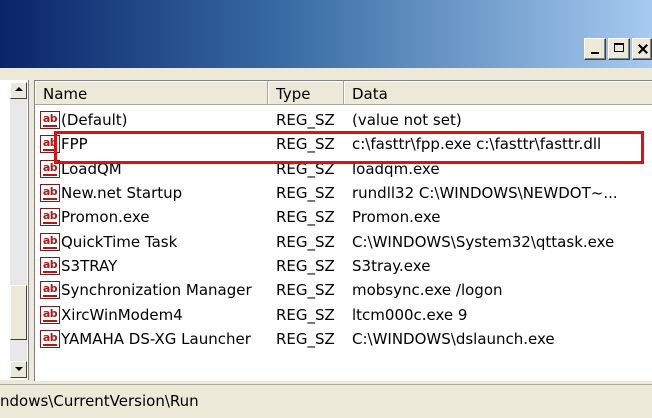 This screenshot has height=418, width=652. Describe the element at coordinates (99, 401) in the screenshot. I see `status-path: ndows\CurrentVersion\Run` at that location.